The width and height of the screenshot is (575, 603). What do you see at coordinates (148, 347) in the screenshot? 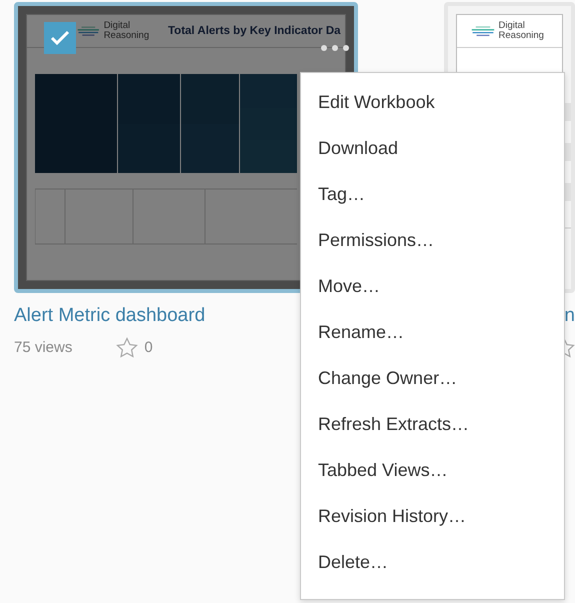
I see `favorite-count: 0` at bounding box center [148, 347].